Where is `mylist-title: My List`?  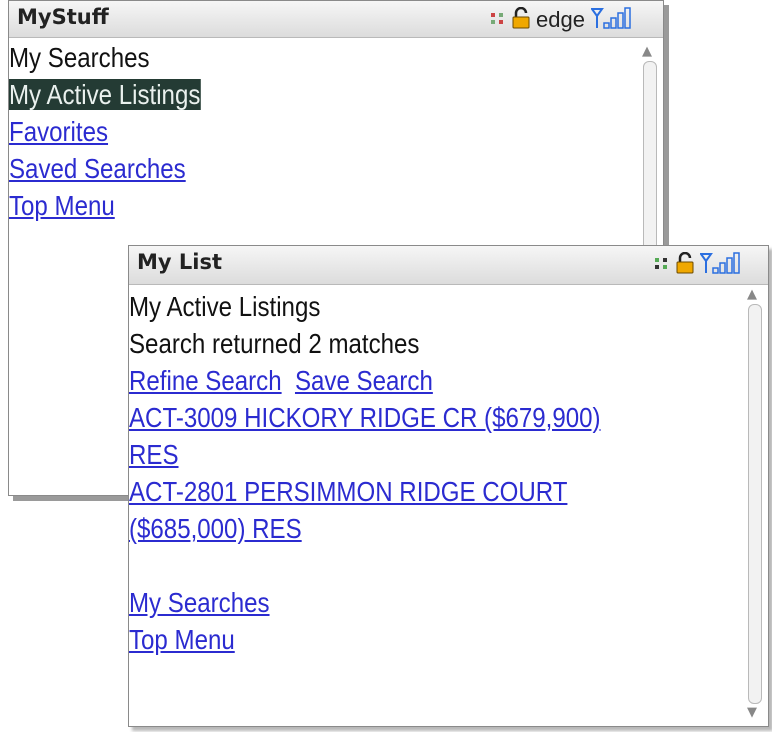
mylist-title: My List is located at coordinates (180, 262).